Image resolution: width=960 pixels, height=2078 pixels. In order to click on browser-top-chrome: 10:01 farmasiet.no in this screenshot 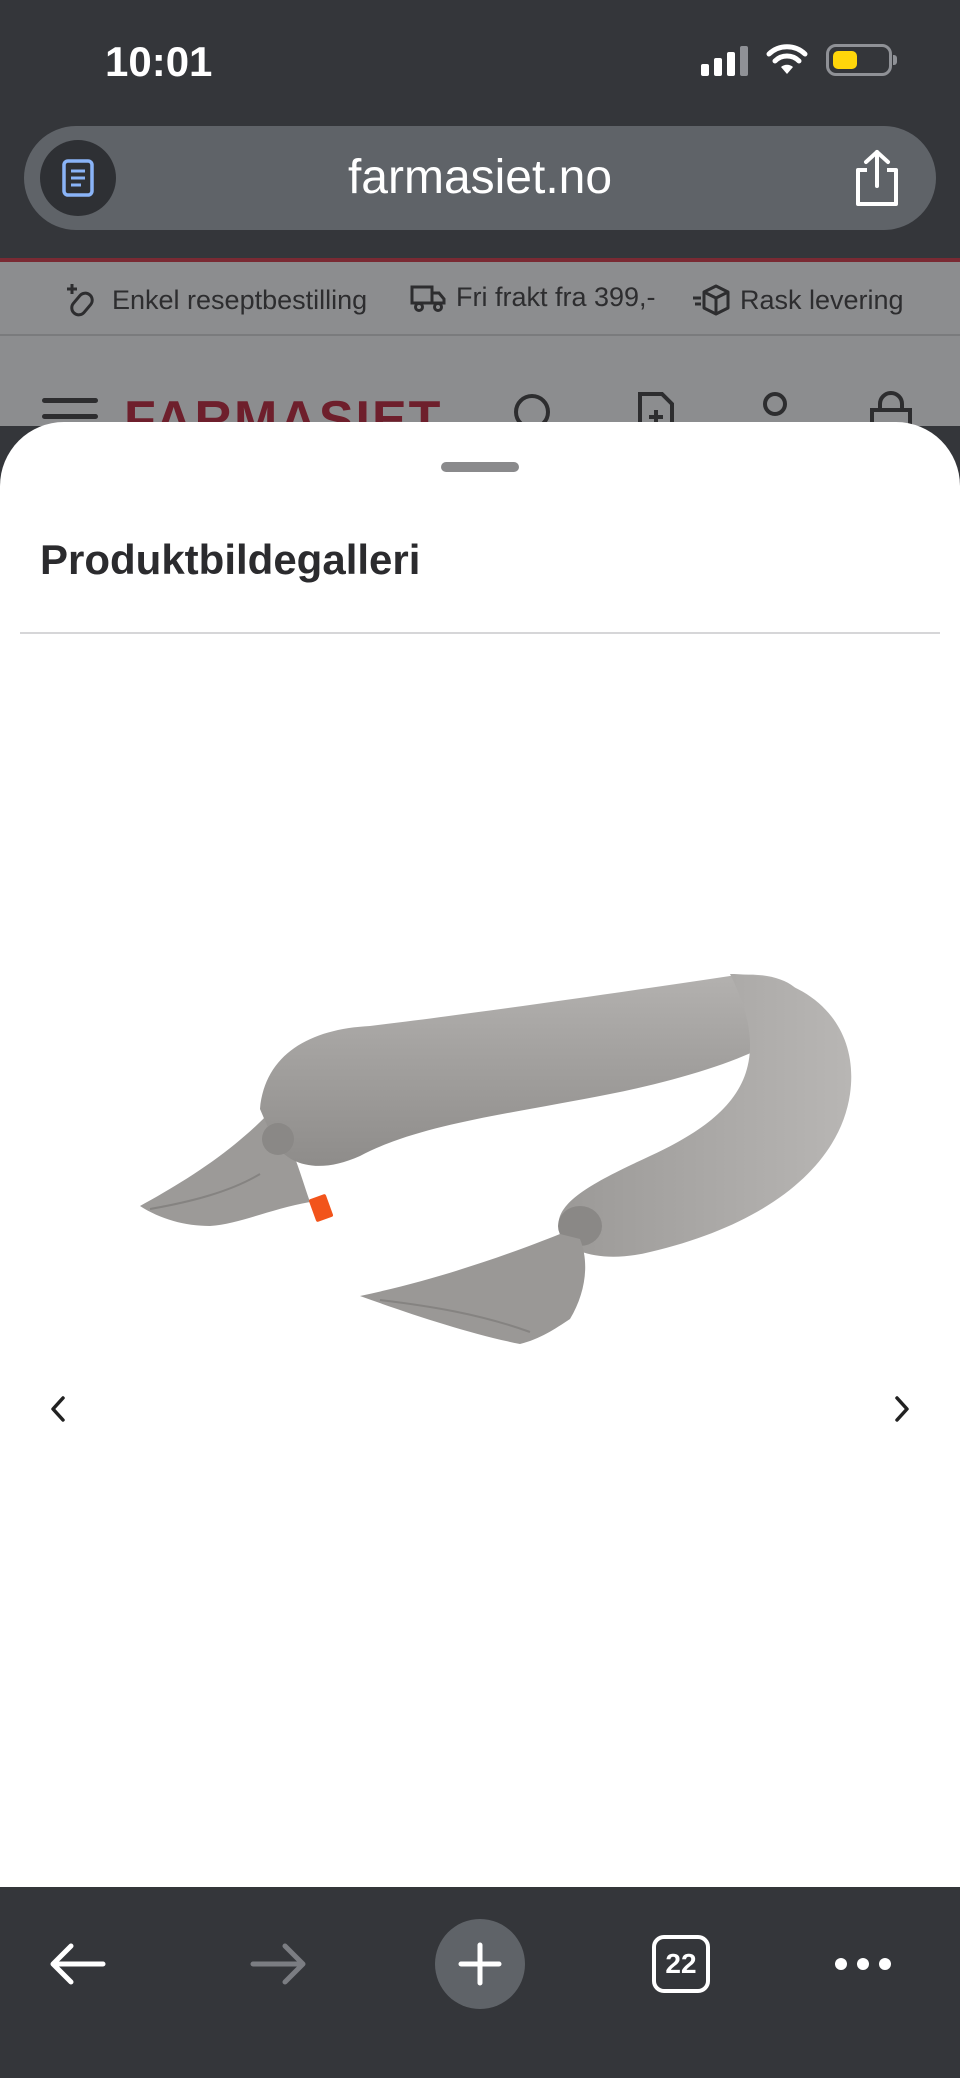, I will do `click(480, 131)`.